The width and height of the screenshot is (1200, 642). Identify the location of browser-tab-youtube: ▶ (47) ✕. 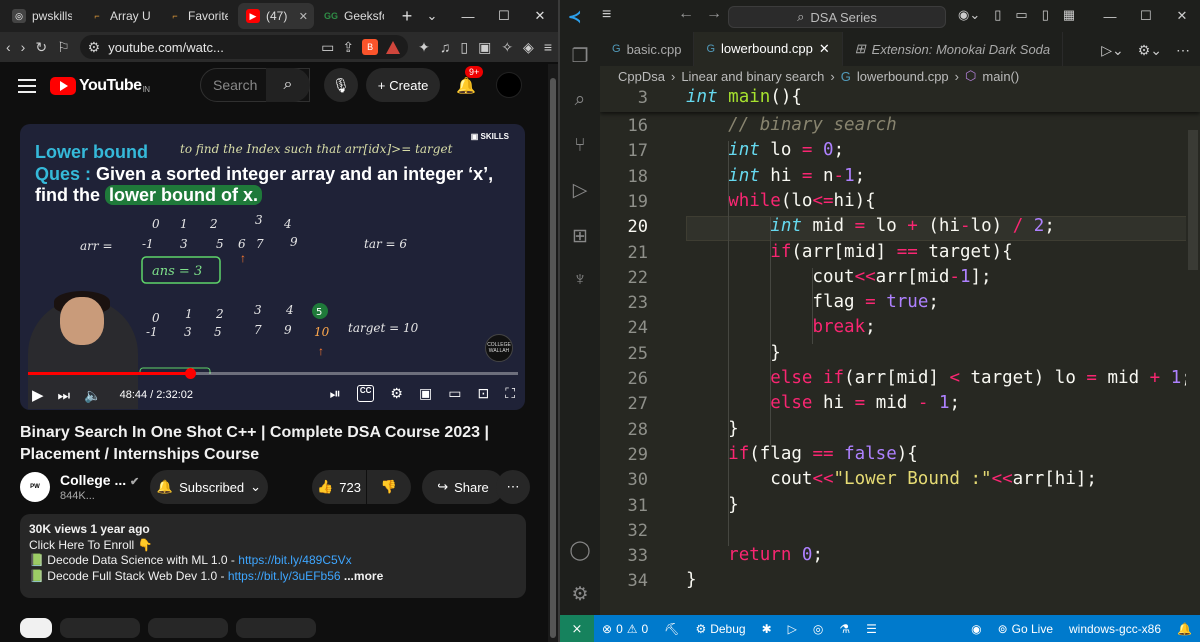
(276, 16).